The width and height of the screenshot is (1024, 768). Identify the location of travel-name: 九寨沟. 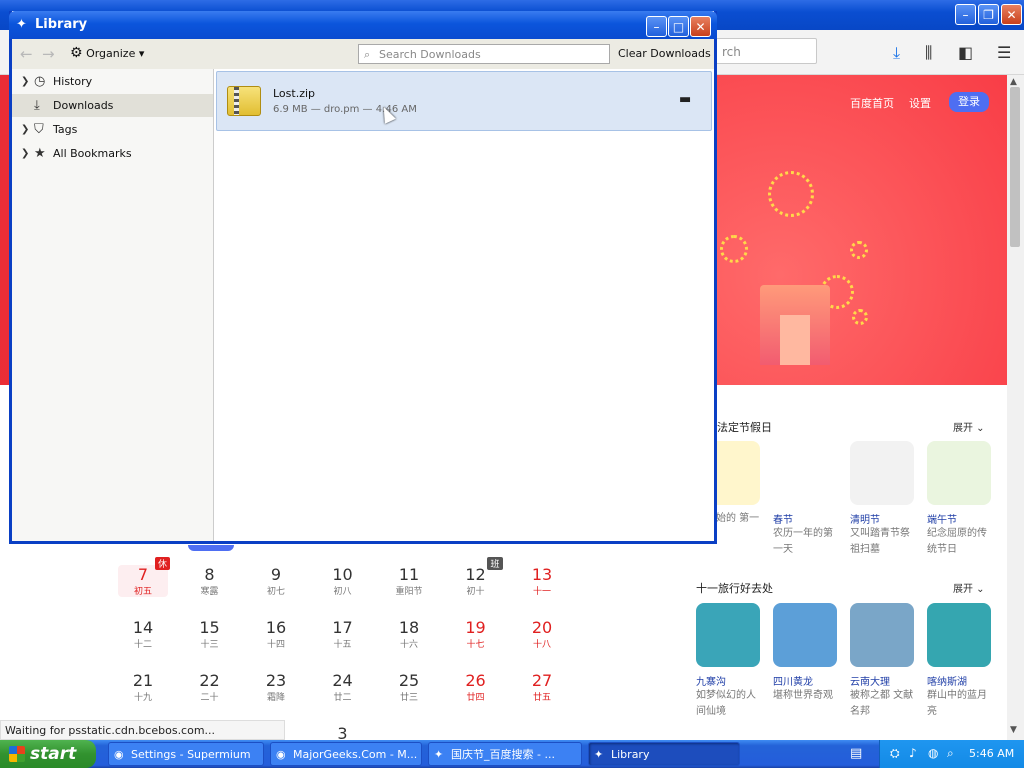
(728, 680).